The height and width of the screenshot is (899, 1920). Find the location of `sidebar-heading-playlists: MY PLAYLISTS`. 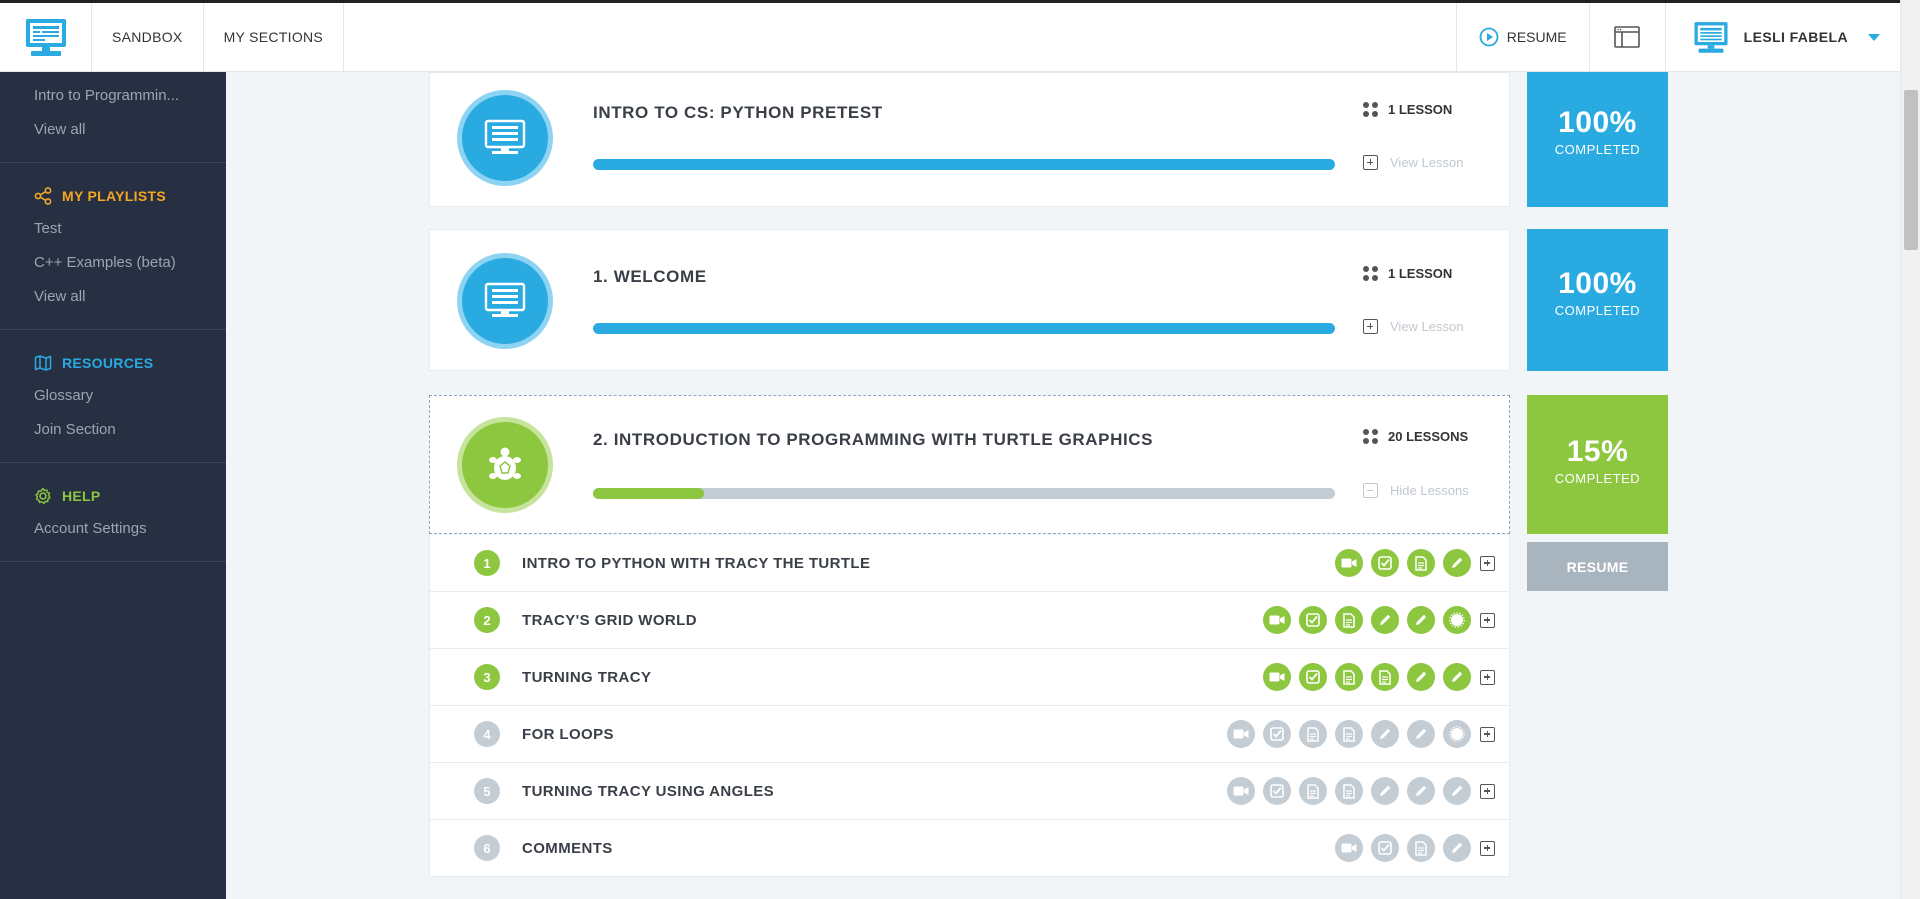

sidebar-heading-playlists: MY PLAYLISTS is located at coordinates (113, 192).